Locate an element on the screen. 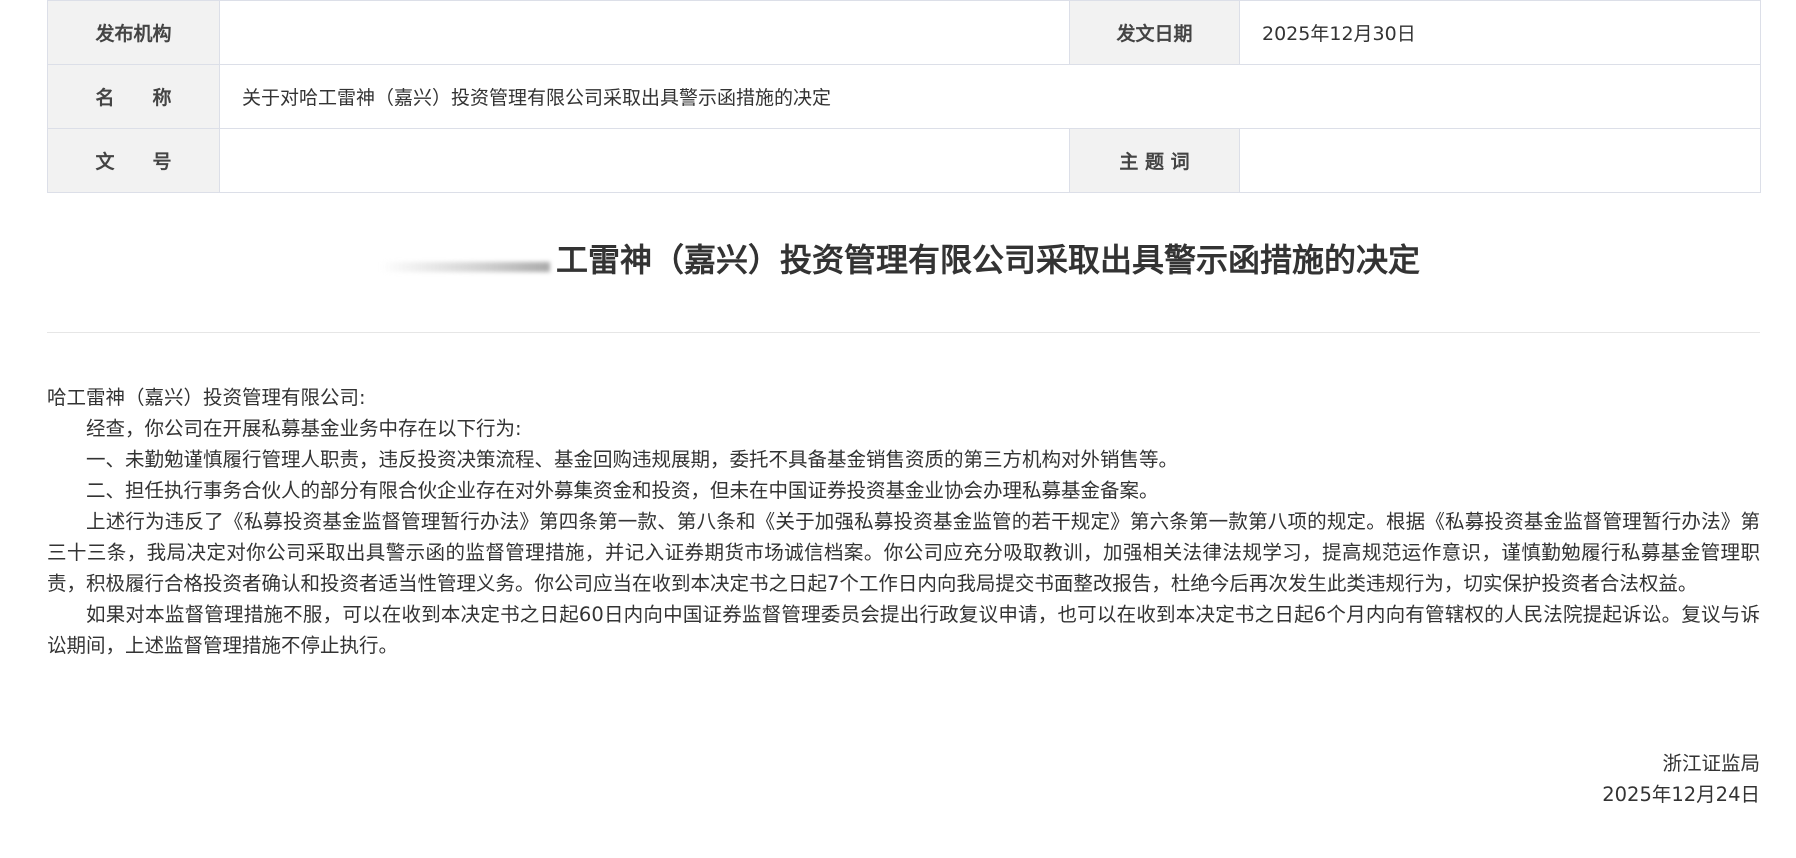 This screenshot has width=1796, height=858. date-value: 2025年12月30日 is located at coordinates (1500, 32).